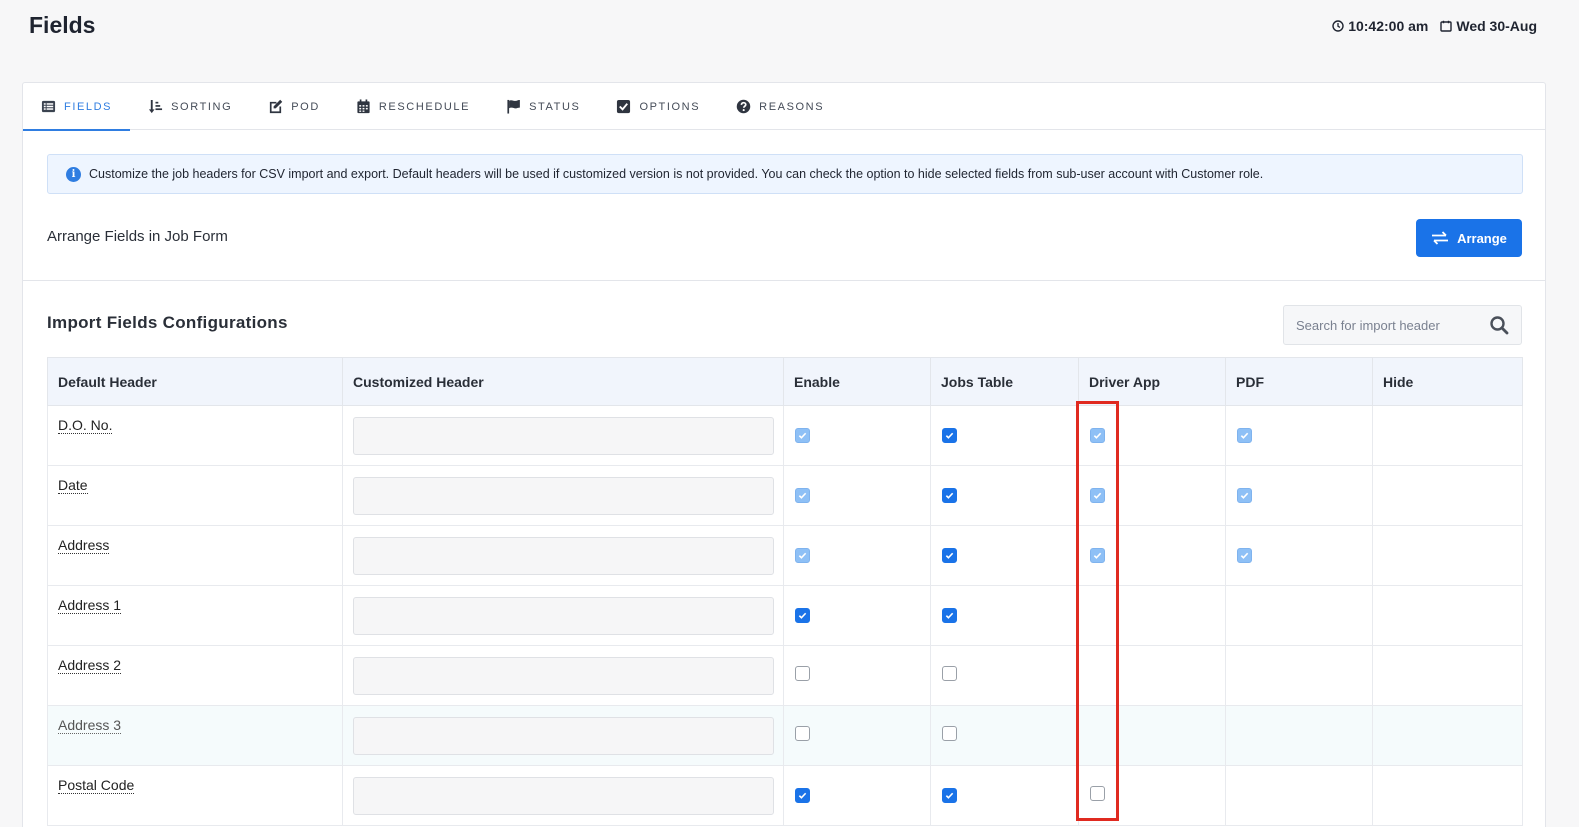 Image resolution: width=1579 pixels, height=827 pixels. Describe the element at coordinates (85, 426) in the screenshot. I see `default-header-link: D.O. No.` at that location.